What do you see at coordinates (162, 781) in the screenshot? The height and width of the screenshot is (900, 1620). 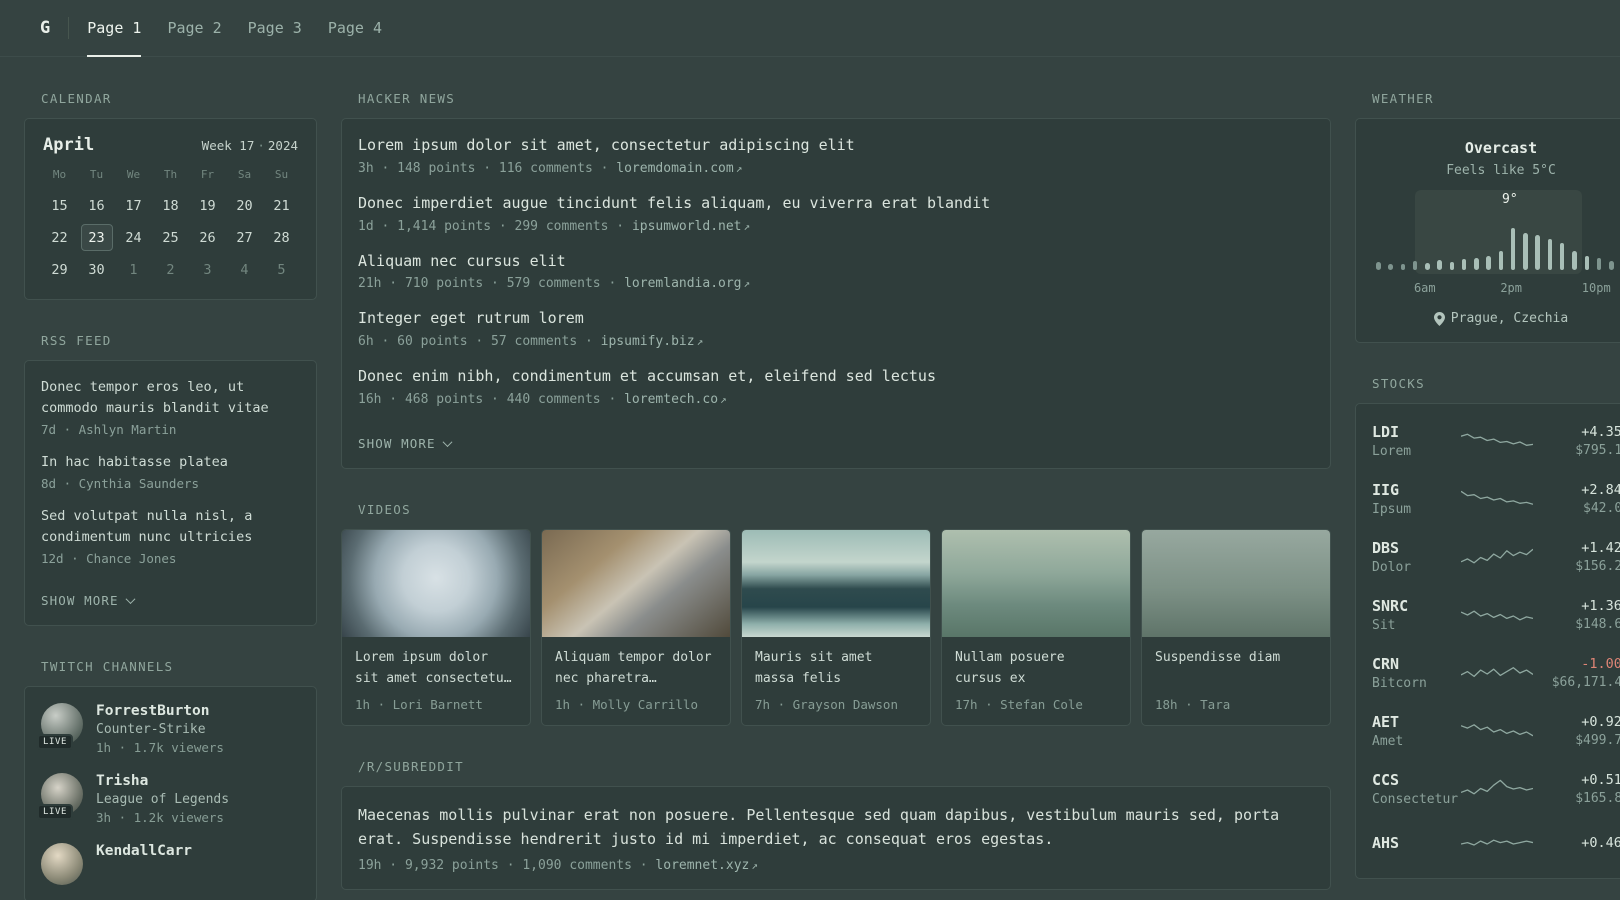 I see `twitch-channel-name: Trisha` at bounding box center [162, 781].